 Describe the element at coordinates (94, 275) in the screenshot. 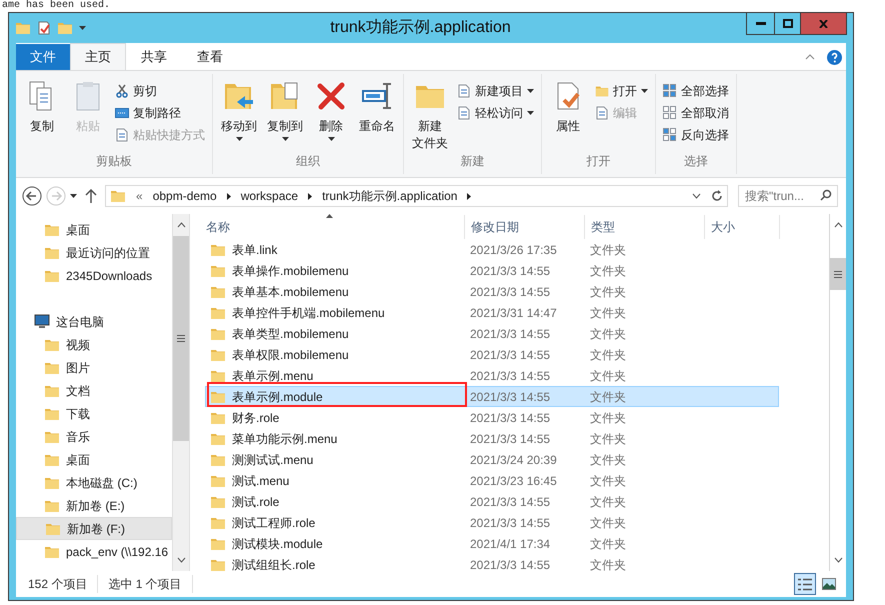

I see `nav-item: 2345Downloads` at that location.